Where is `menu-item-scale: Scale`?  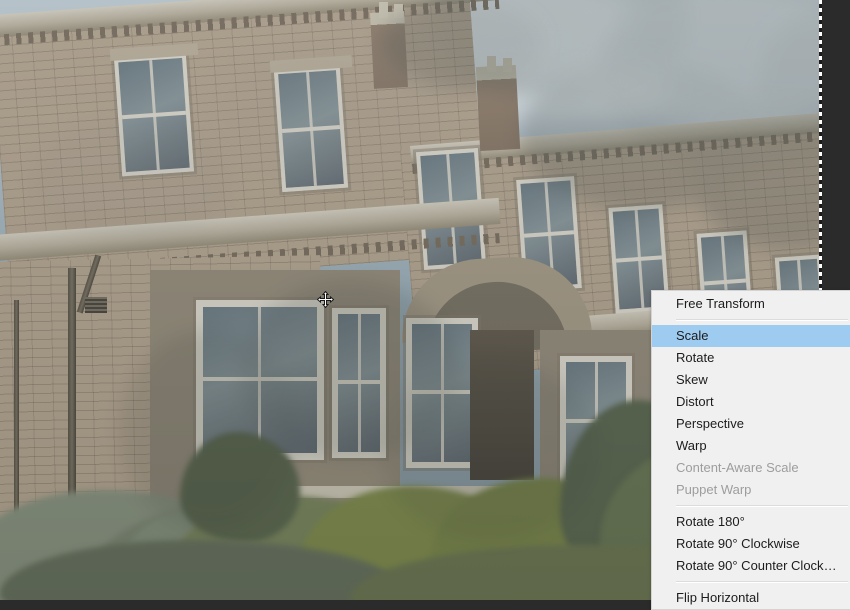
menu-item-scale: Scale is located at coordinates (751, 336).